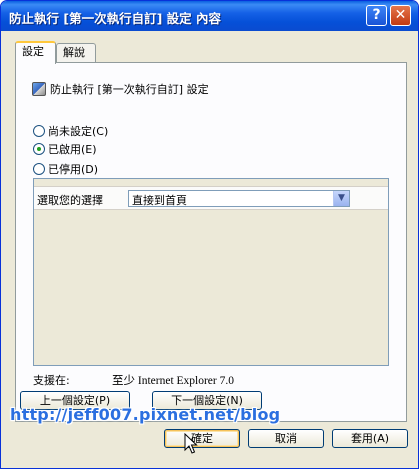  What do you see at coordinates (51, 380) in the screenshot?
I see `supported-on-label: 支援在:` at bounding box center [51, 380].